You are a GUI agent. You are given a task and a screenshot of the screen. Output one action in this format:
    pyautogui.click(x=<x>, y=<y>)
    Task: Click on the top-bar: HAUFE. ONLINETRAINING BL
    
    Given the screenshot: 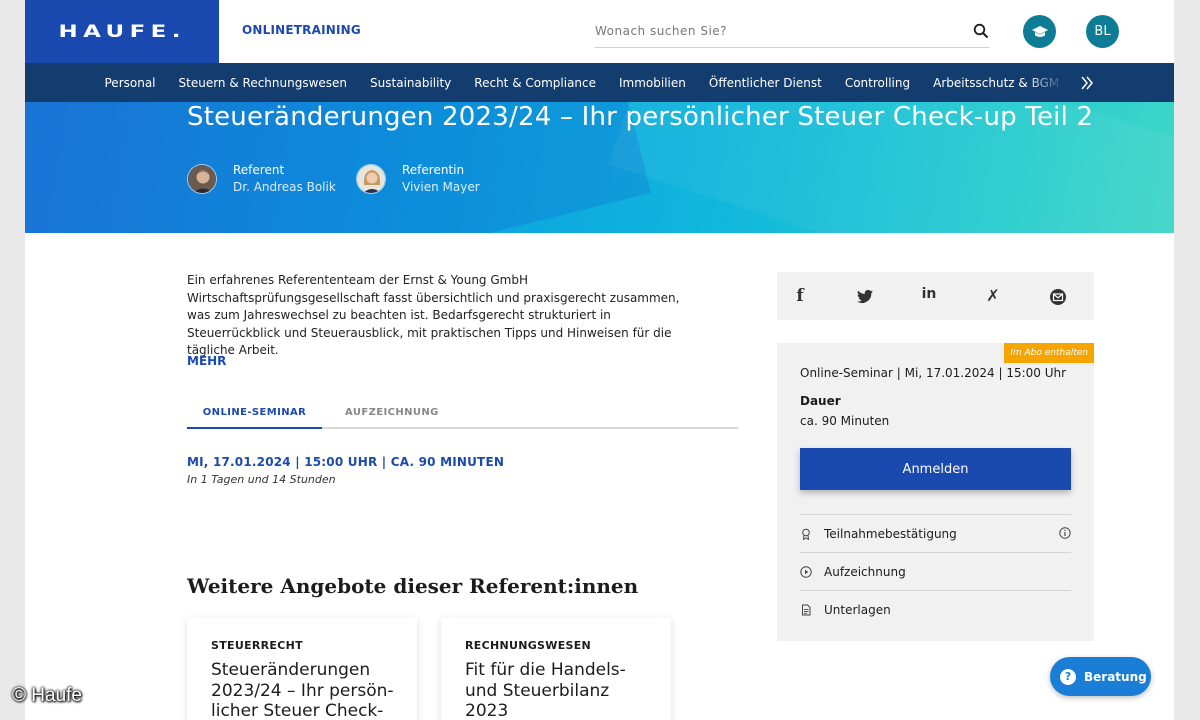 What is the action you would take?
    pyautogui.click(x=599, y=31)
    